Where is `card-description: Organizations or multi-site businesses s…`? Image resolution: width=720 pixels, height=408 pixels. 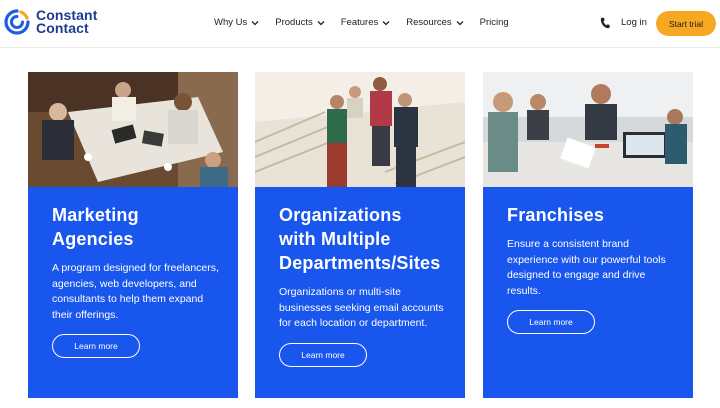
card-description: Organizations or multi-site businesses s… is located at coordinates (361, 307).